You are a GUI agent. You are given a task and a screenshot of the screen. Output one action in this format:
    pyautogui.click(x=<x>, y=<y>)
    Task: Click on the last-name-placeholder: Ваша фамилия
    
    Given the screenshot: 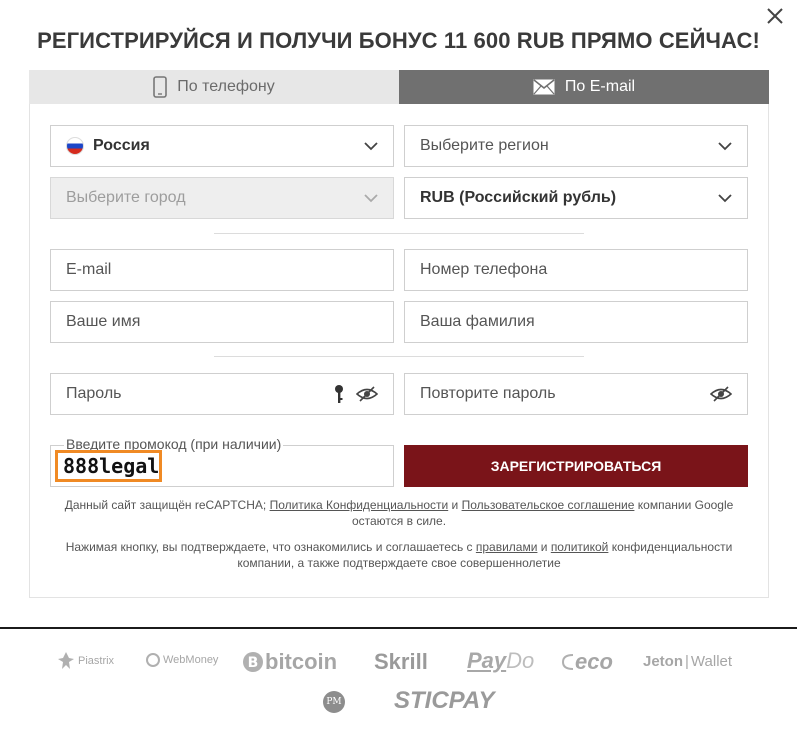 What is the action you would take?
    pyautogui.click(x=477, y=321)
    